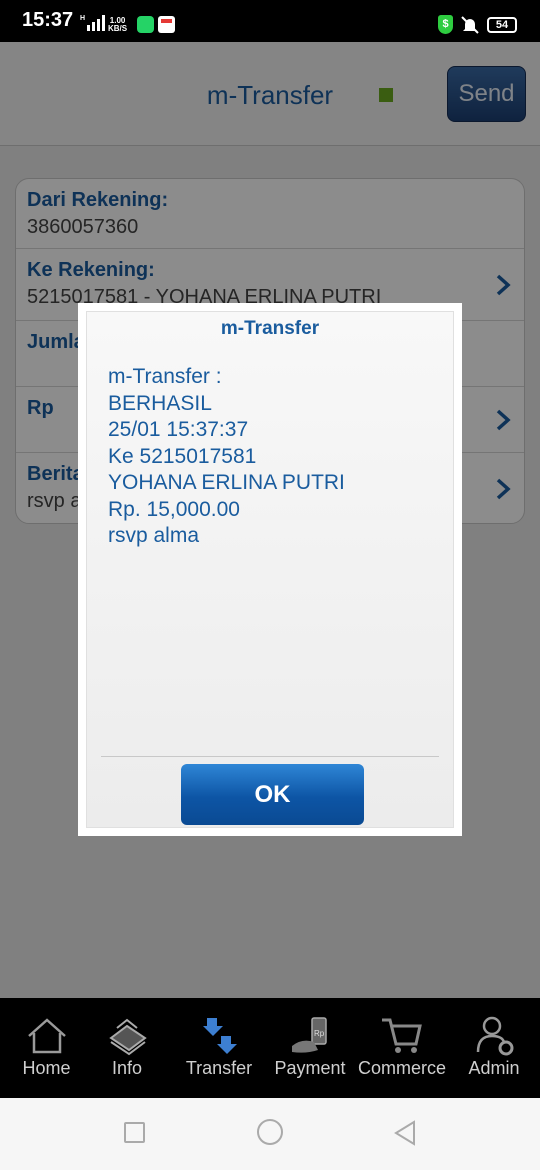 The width and height of the screenshot is (540, 1170). What do you see at coordinates (470, 25) in the screenshot?
I see `mute-icon` at bounding box center [470, 25].